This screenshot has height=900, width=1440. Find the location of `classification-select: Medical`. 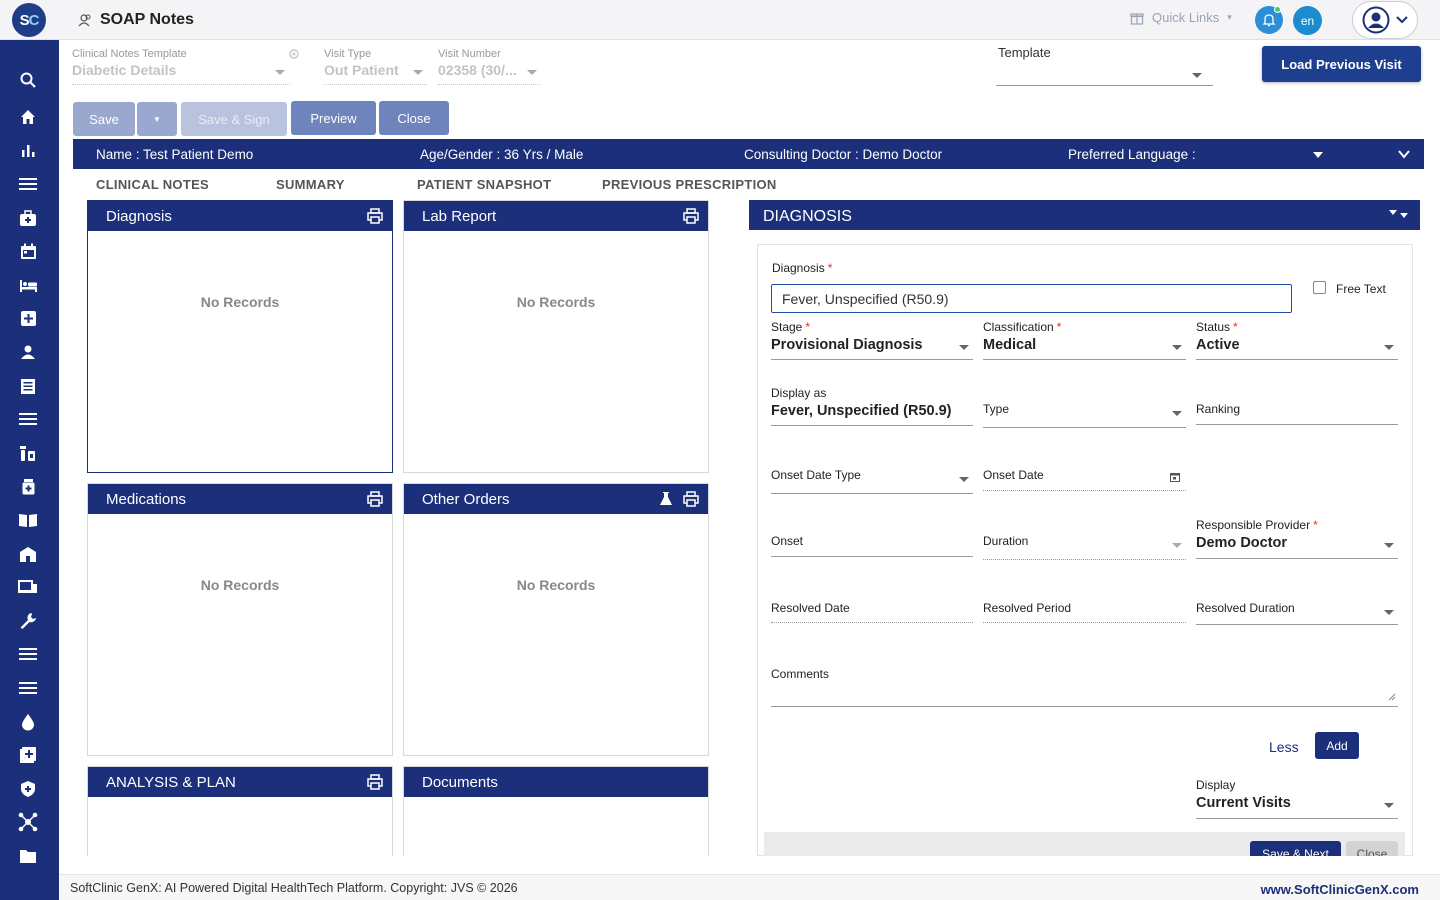

classification-select: Medical is located at coordinates (1009, 345).